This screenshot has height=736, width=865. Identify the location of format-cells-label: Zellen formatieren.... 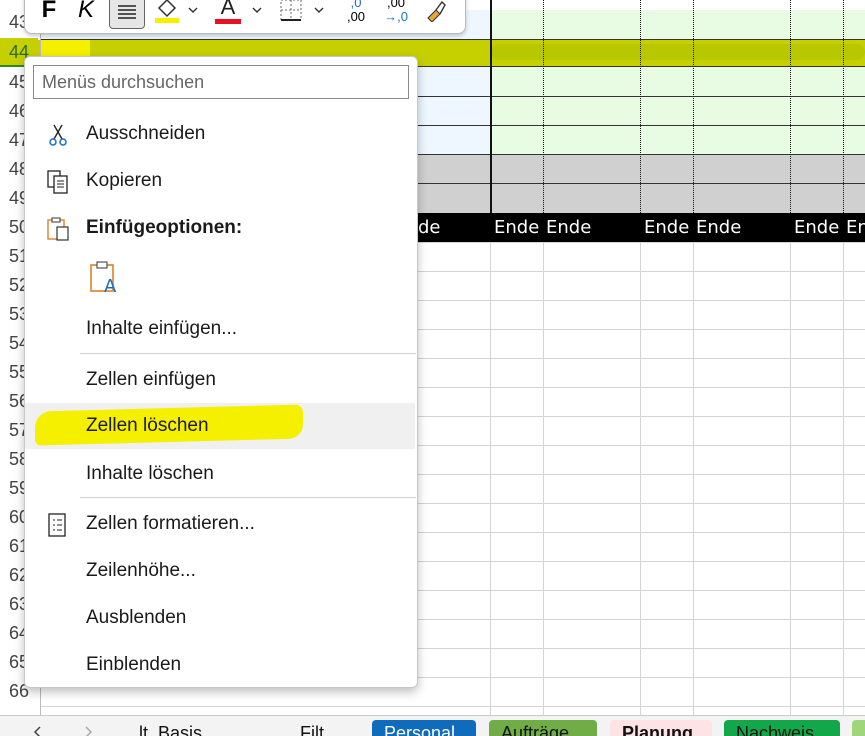
(170, 523).